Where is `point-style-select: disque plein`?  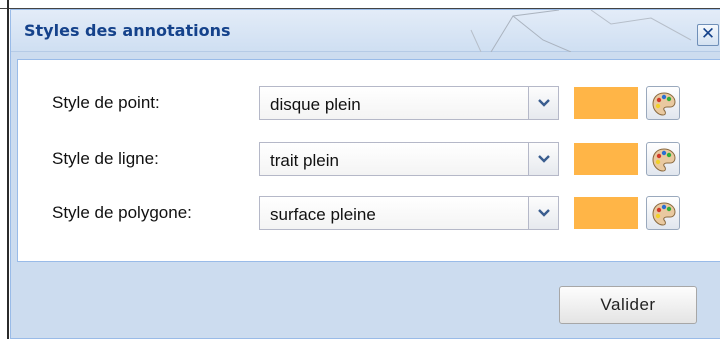 point-style-select: disque plein is located at coordinates (409, 103).